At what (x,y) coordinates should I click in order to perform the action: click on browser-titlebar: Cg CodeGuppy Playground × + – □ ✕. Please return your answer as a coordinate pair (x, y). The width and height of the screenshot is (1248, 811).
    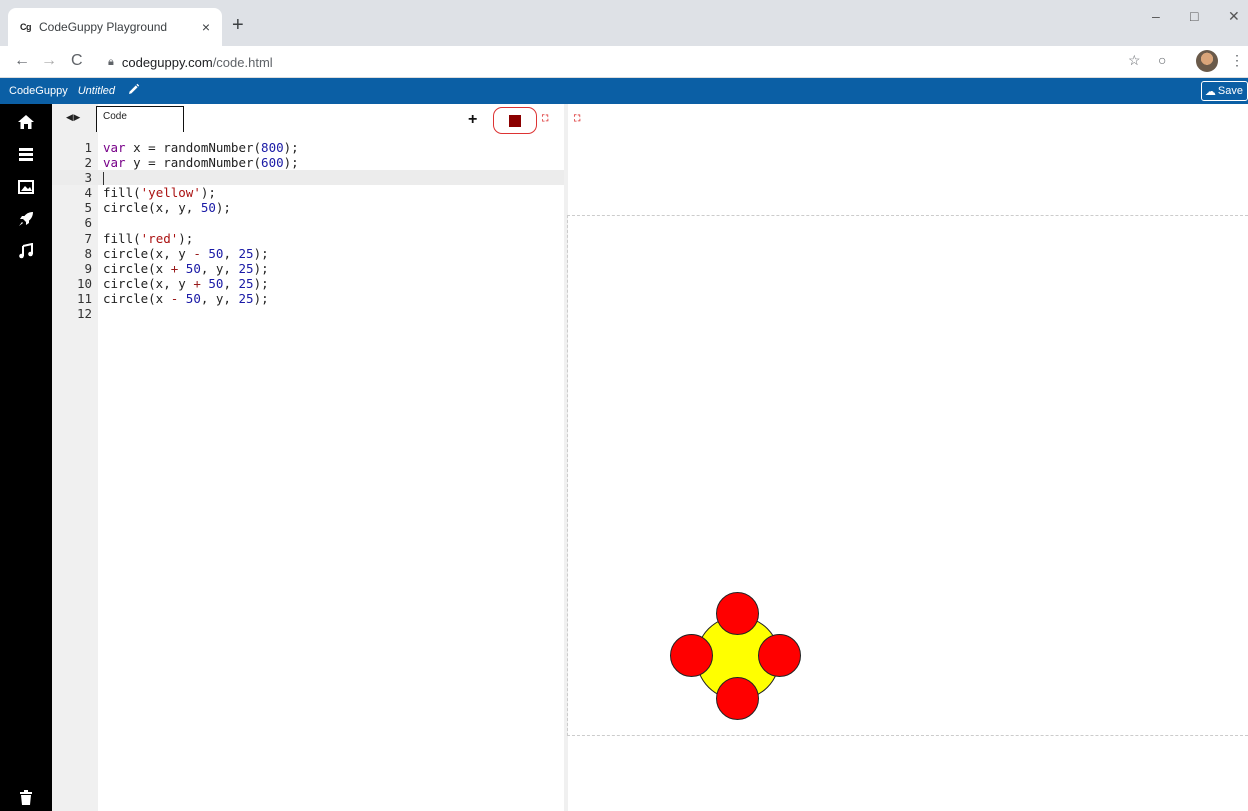
    Looking at the image, I should click on (624, 23).